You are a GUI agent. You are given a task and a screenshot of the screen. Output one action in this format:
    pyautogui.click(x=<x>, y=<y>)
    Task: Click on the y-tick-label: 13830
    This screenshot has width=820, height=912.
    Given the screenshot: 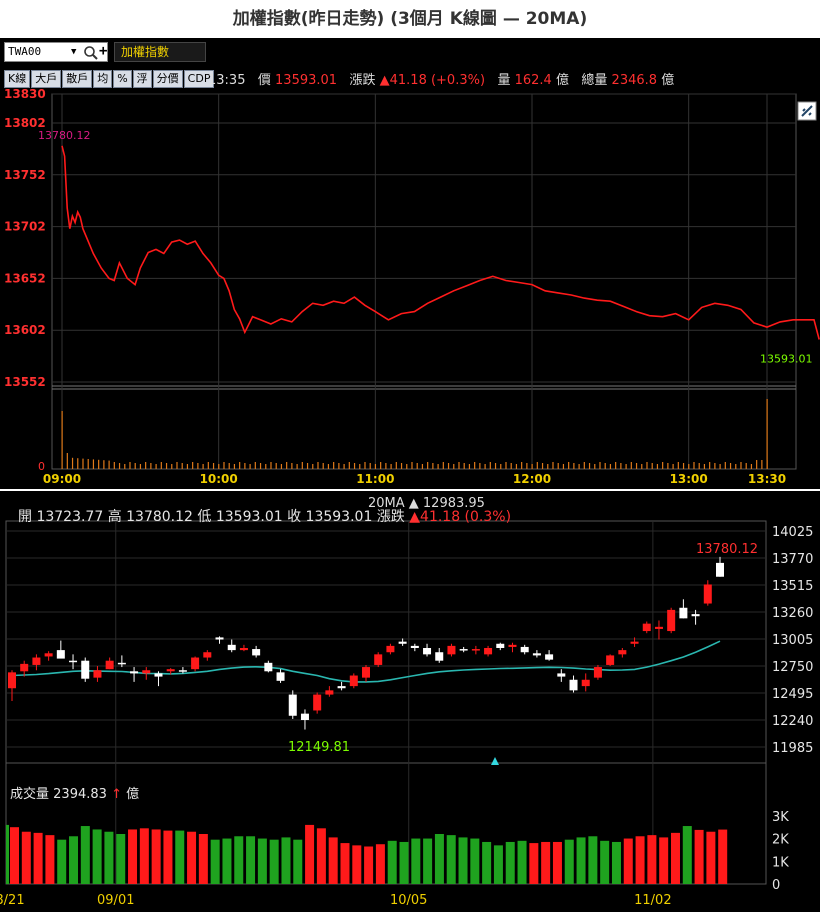 What is the action you would take?
    pyautogui.click(x=25, y=94)
    